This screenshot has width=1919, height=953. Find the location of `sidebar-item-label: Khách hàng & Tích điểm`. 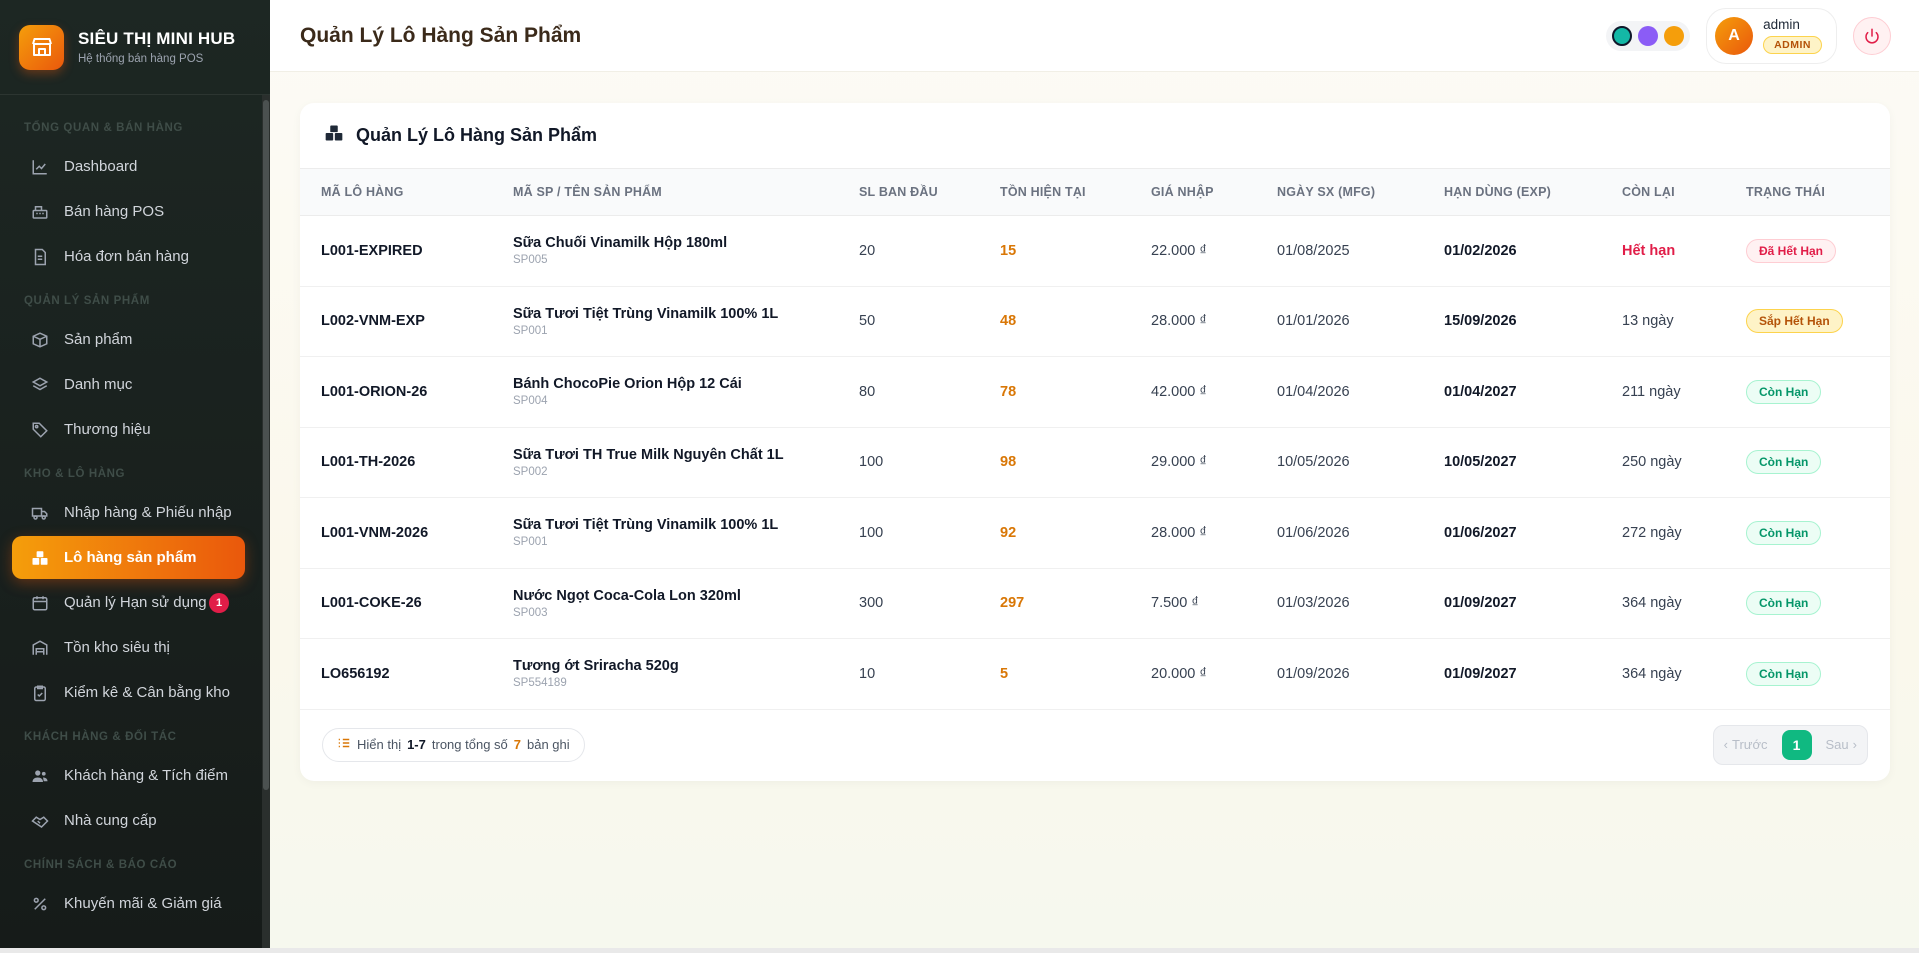

sidebar-item-label: Khách hàng & Tích điểm is located at coordinates (146, 775).